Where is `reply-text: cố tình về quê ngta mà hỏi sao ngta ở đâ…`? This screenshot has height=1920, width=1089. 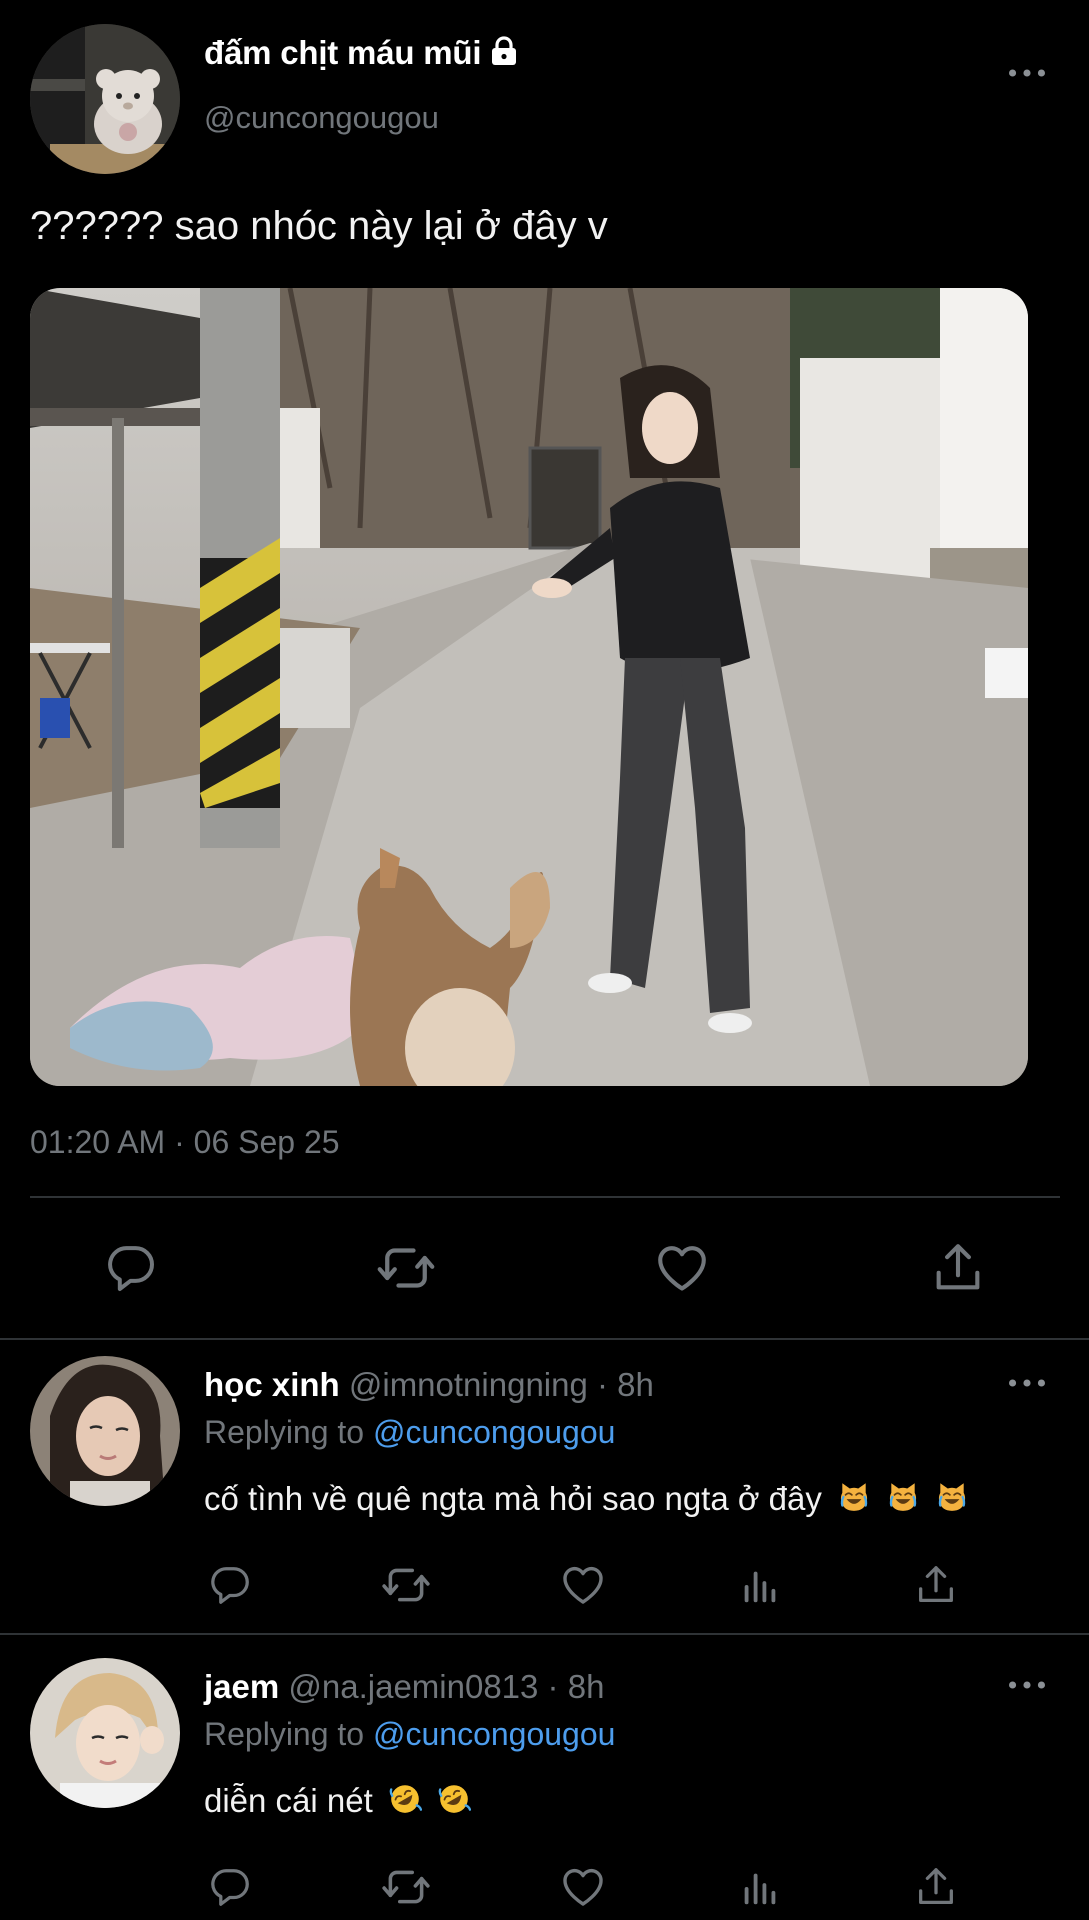
reply-text: cố tình về quê ngta mà hỏi sao ngta ở đâ… is located at coordinates (586, 1499).